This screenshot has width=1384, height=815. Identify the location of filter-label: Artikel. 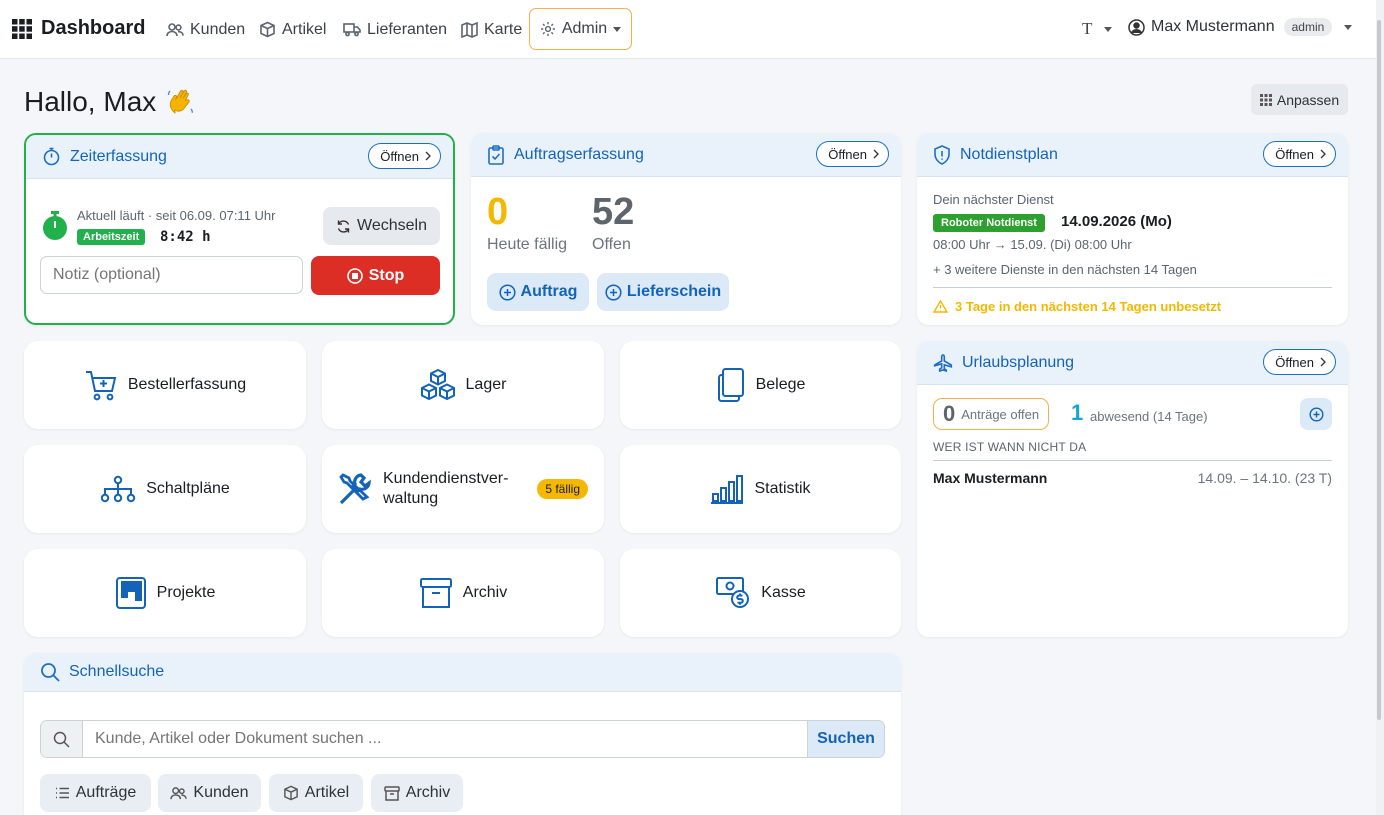
(327, 792).